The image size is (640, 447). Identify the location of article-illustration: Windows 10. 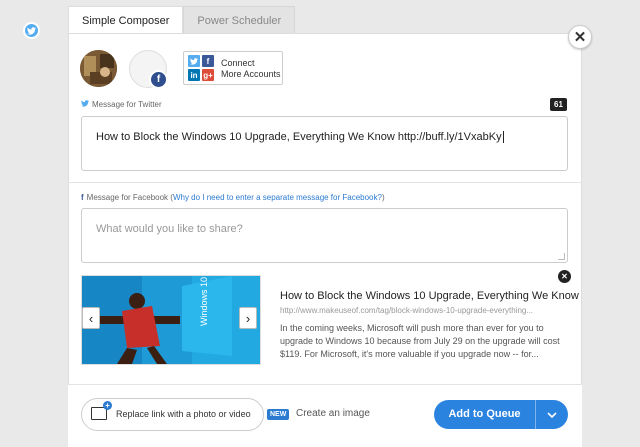
(171, 320).